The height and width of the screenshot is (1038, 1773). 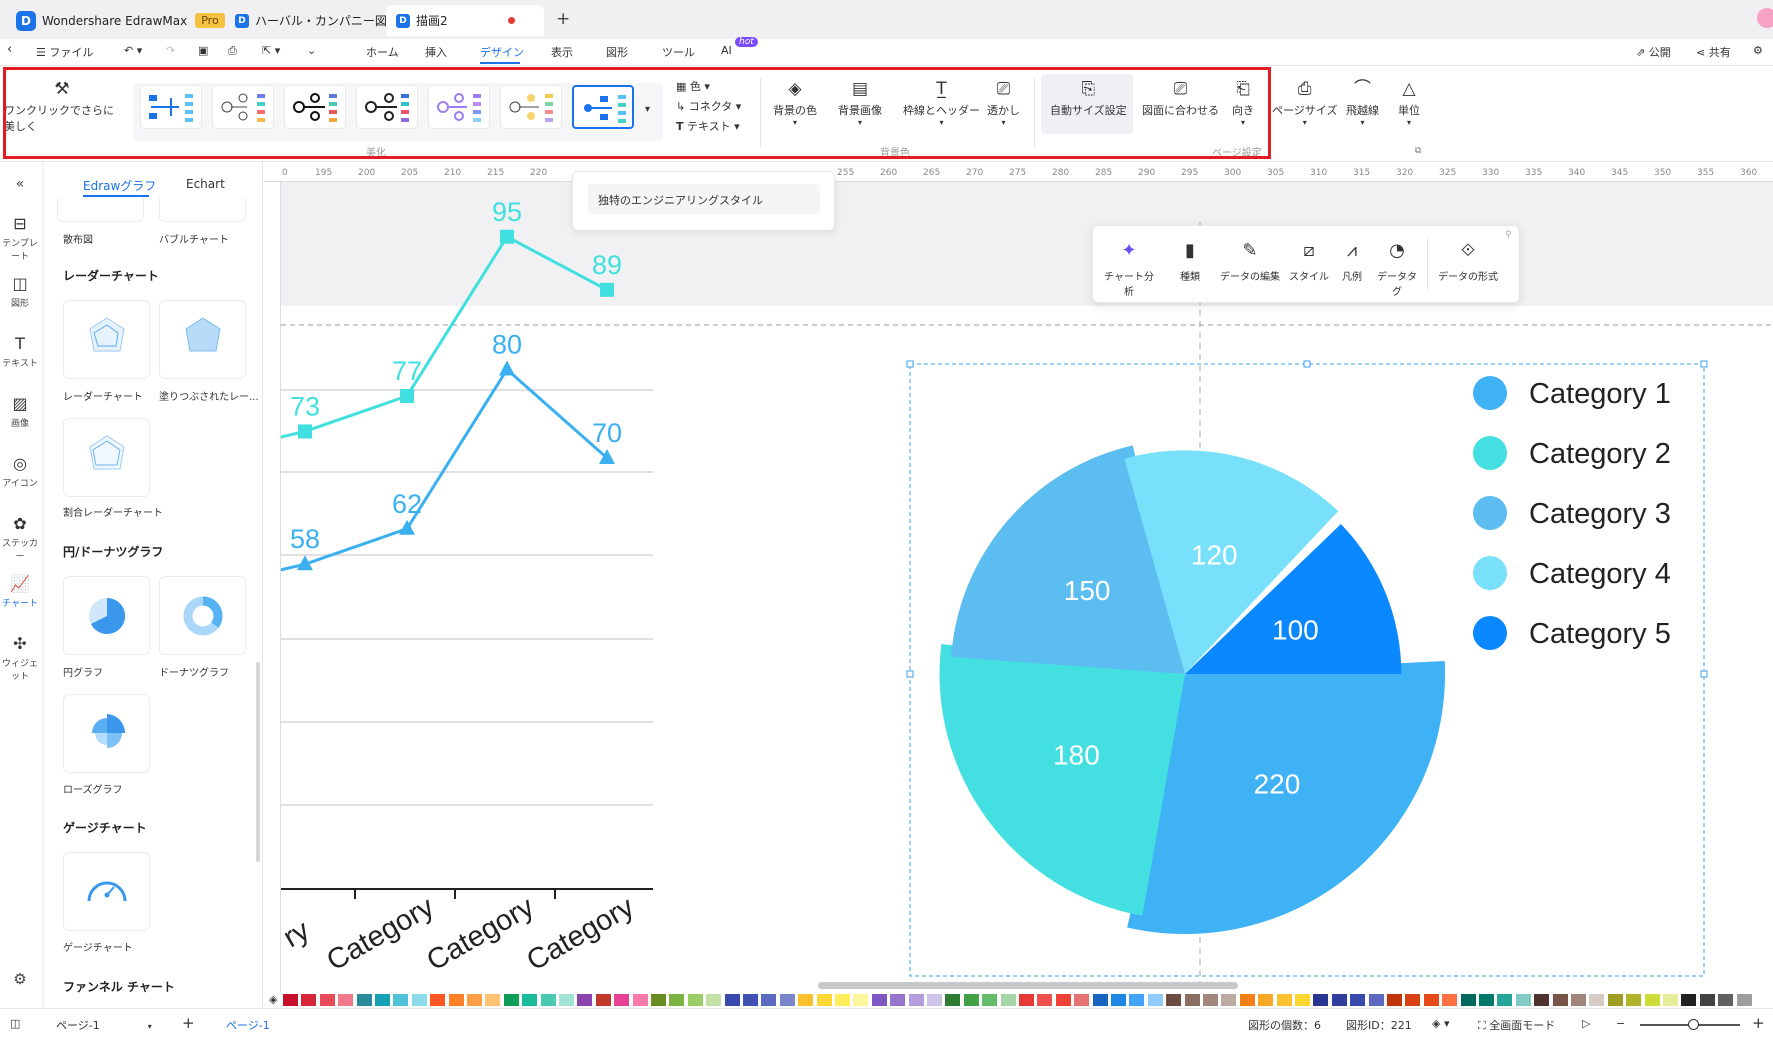 What do you see at coordinates (248, 1025) in the screenshot?
I see `page-tab: ページ-1` at bounding box center [248, 1025].